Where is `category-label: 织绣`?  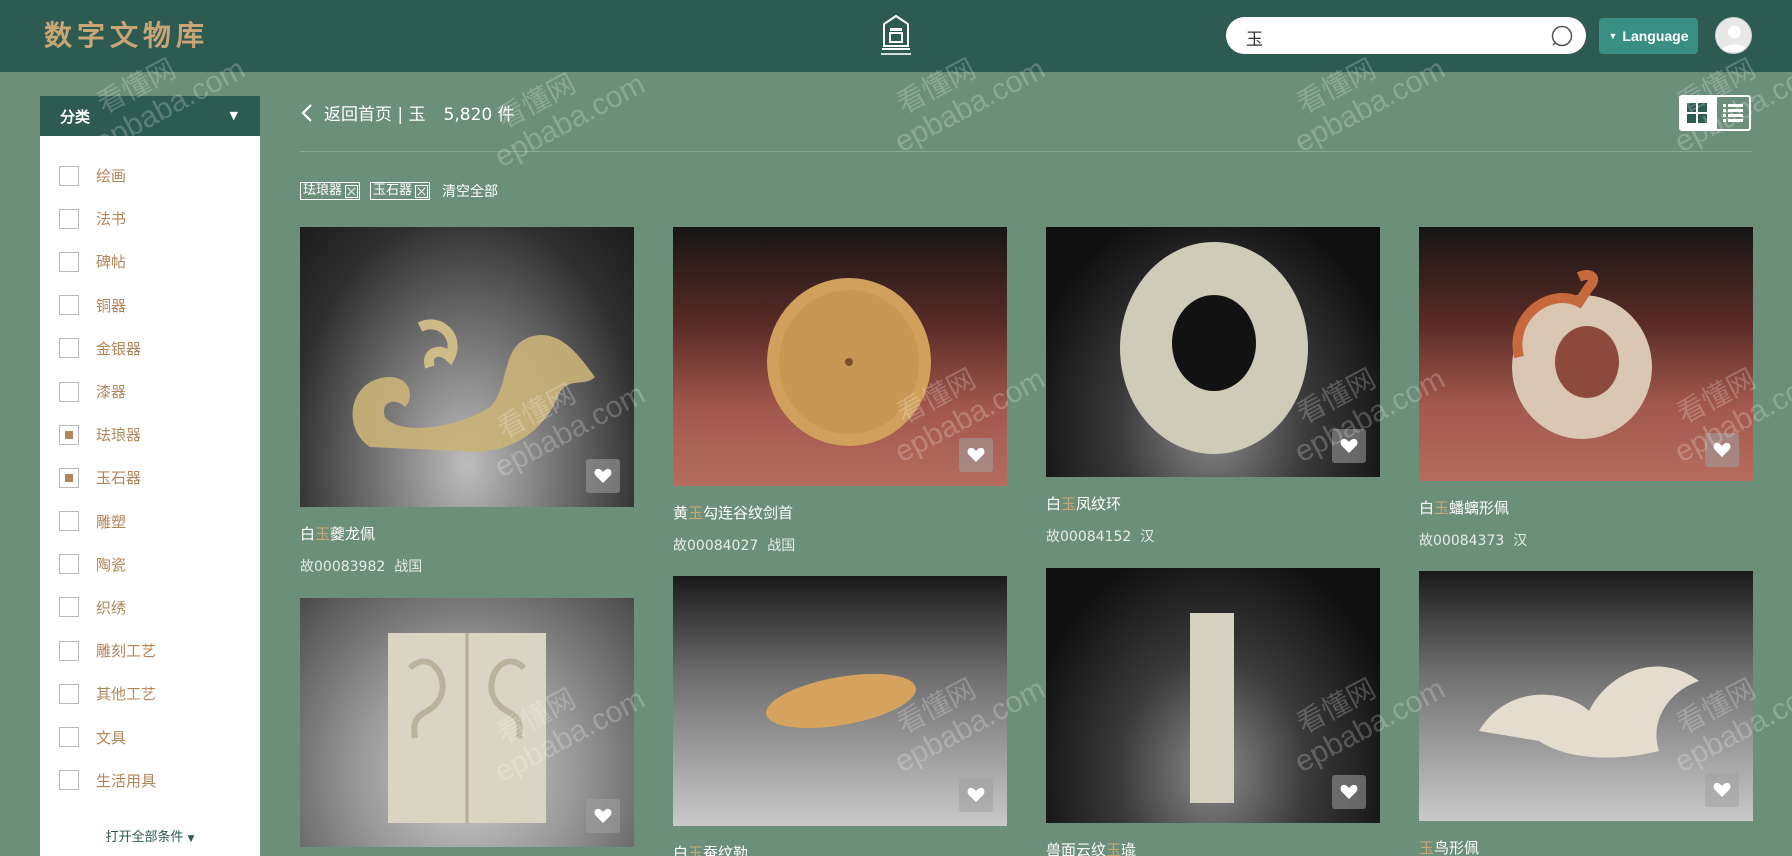 category-label: 织绣 is located at coordinates (111, 607).